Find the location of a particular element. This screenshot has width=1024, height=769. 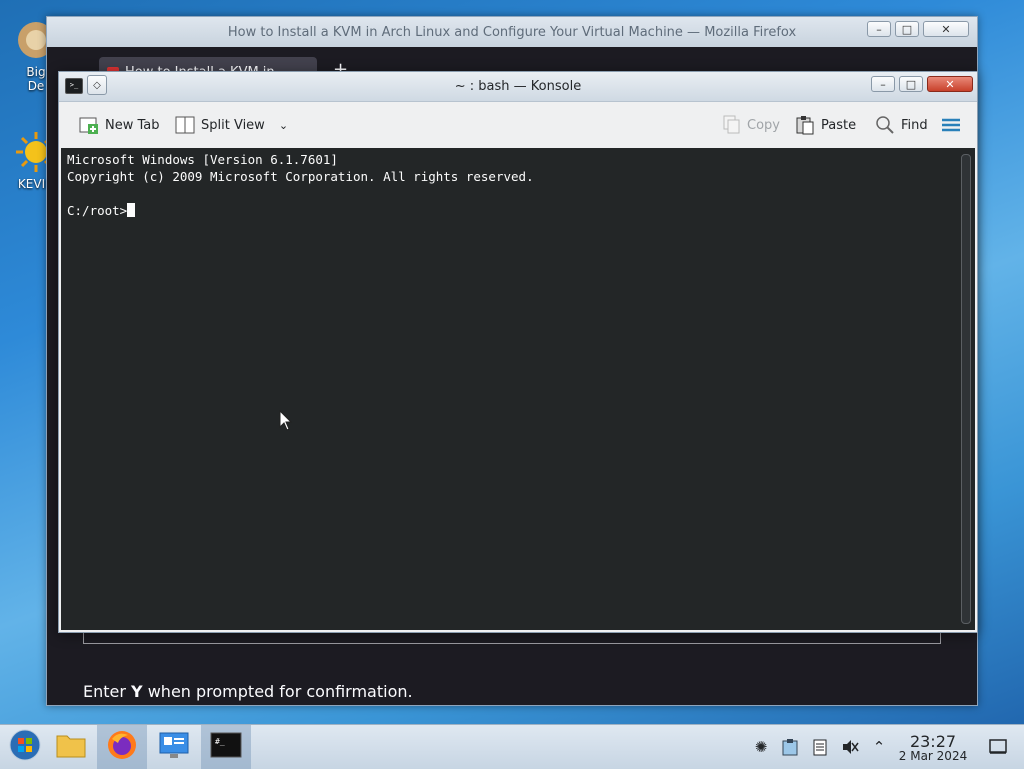

terminal-cursor is located at coordinates (131, 210).